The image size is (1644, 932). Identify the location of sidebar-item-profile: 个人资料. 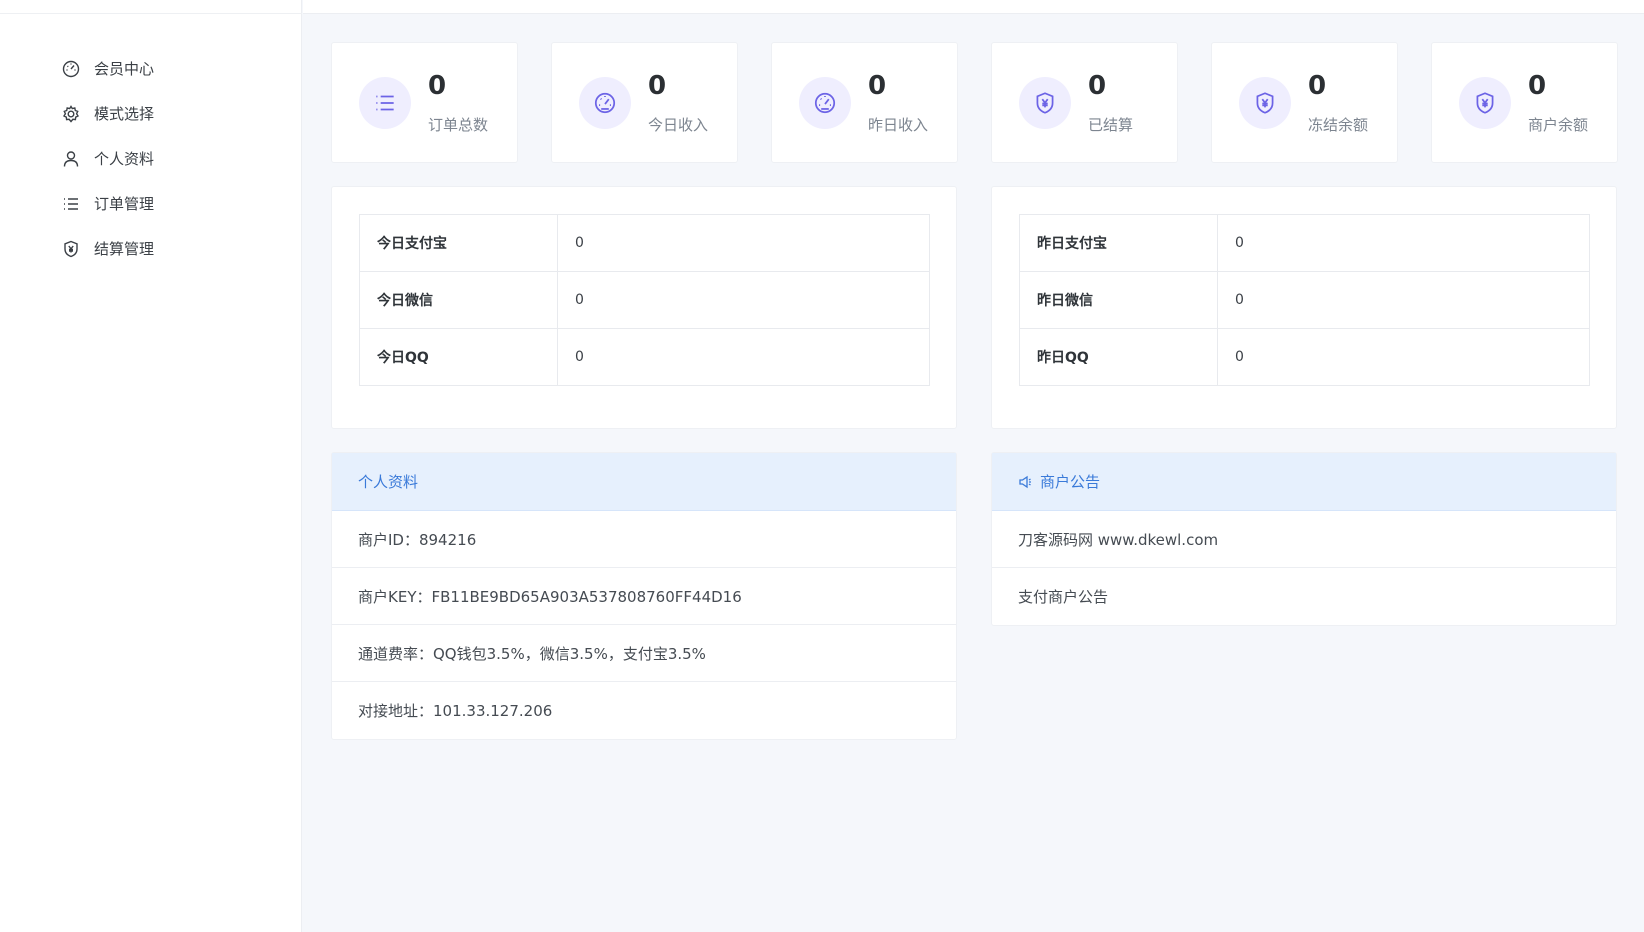
(151, 158).